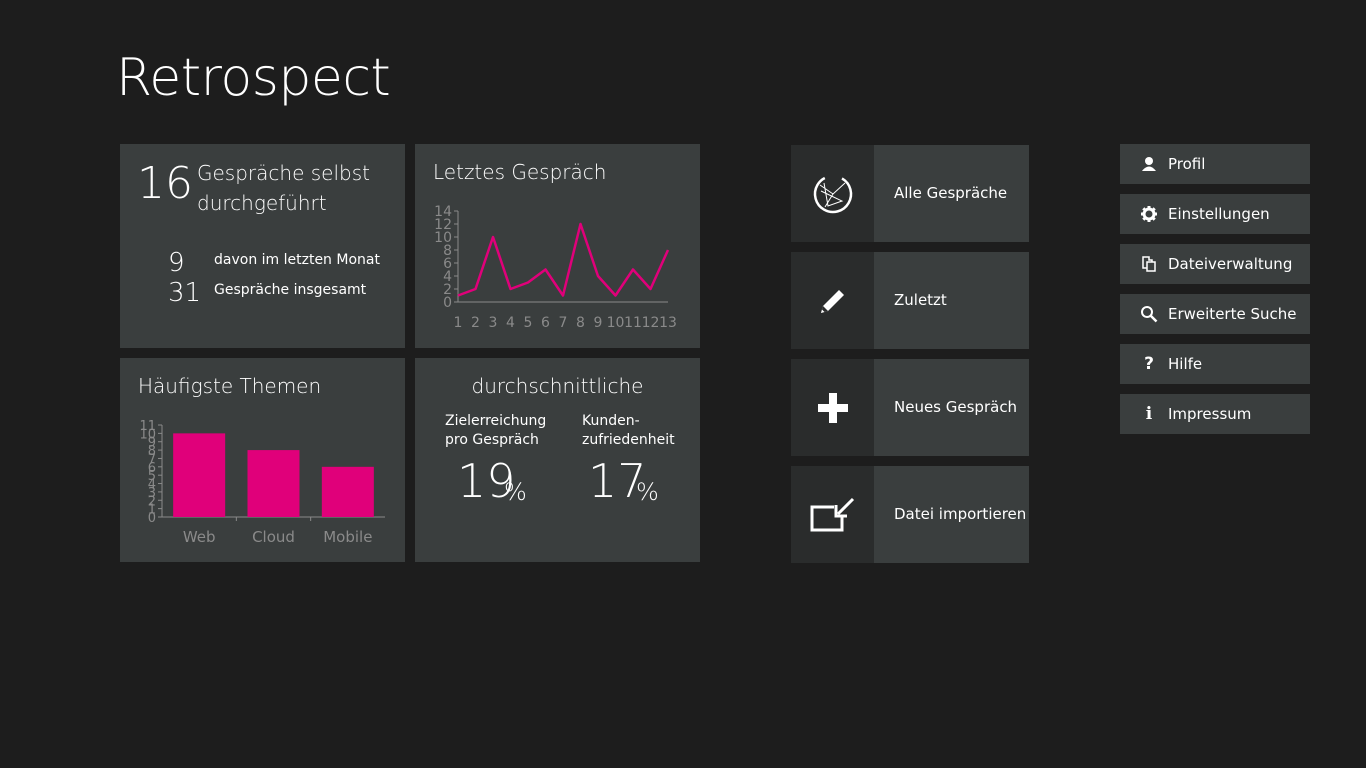 The image size is (1366, 768). What do you see at coordinates (347, 537) in the screenshot?
I see `x-tick-label: Mobile` at bounding box center [347, 537].